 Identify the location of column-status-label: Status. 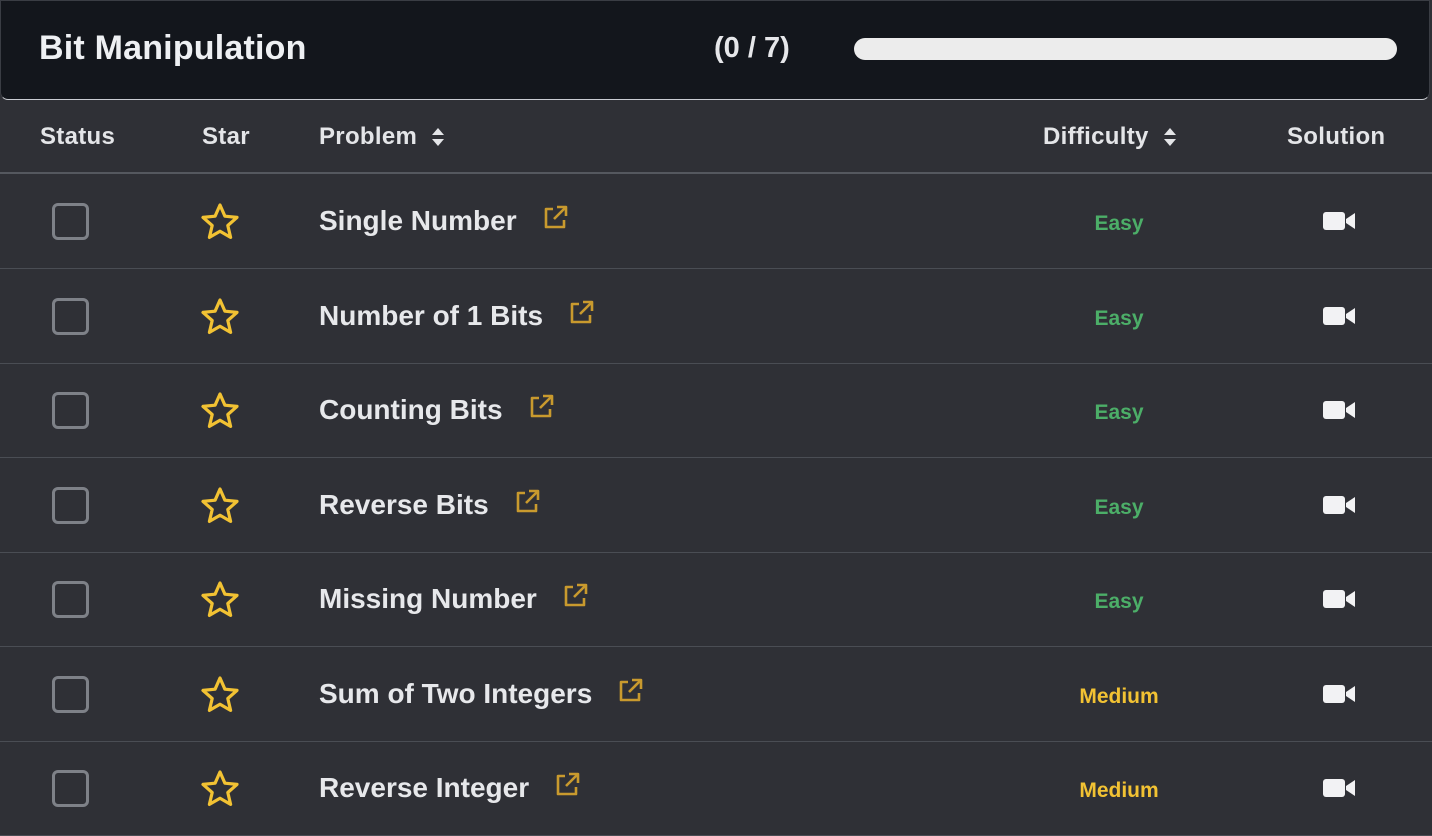
(78, 136).